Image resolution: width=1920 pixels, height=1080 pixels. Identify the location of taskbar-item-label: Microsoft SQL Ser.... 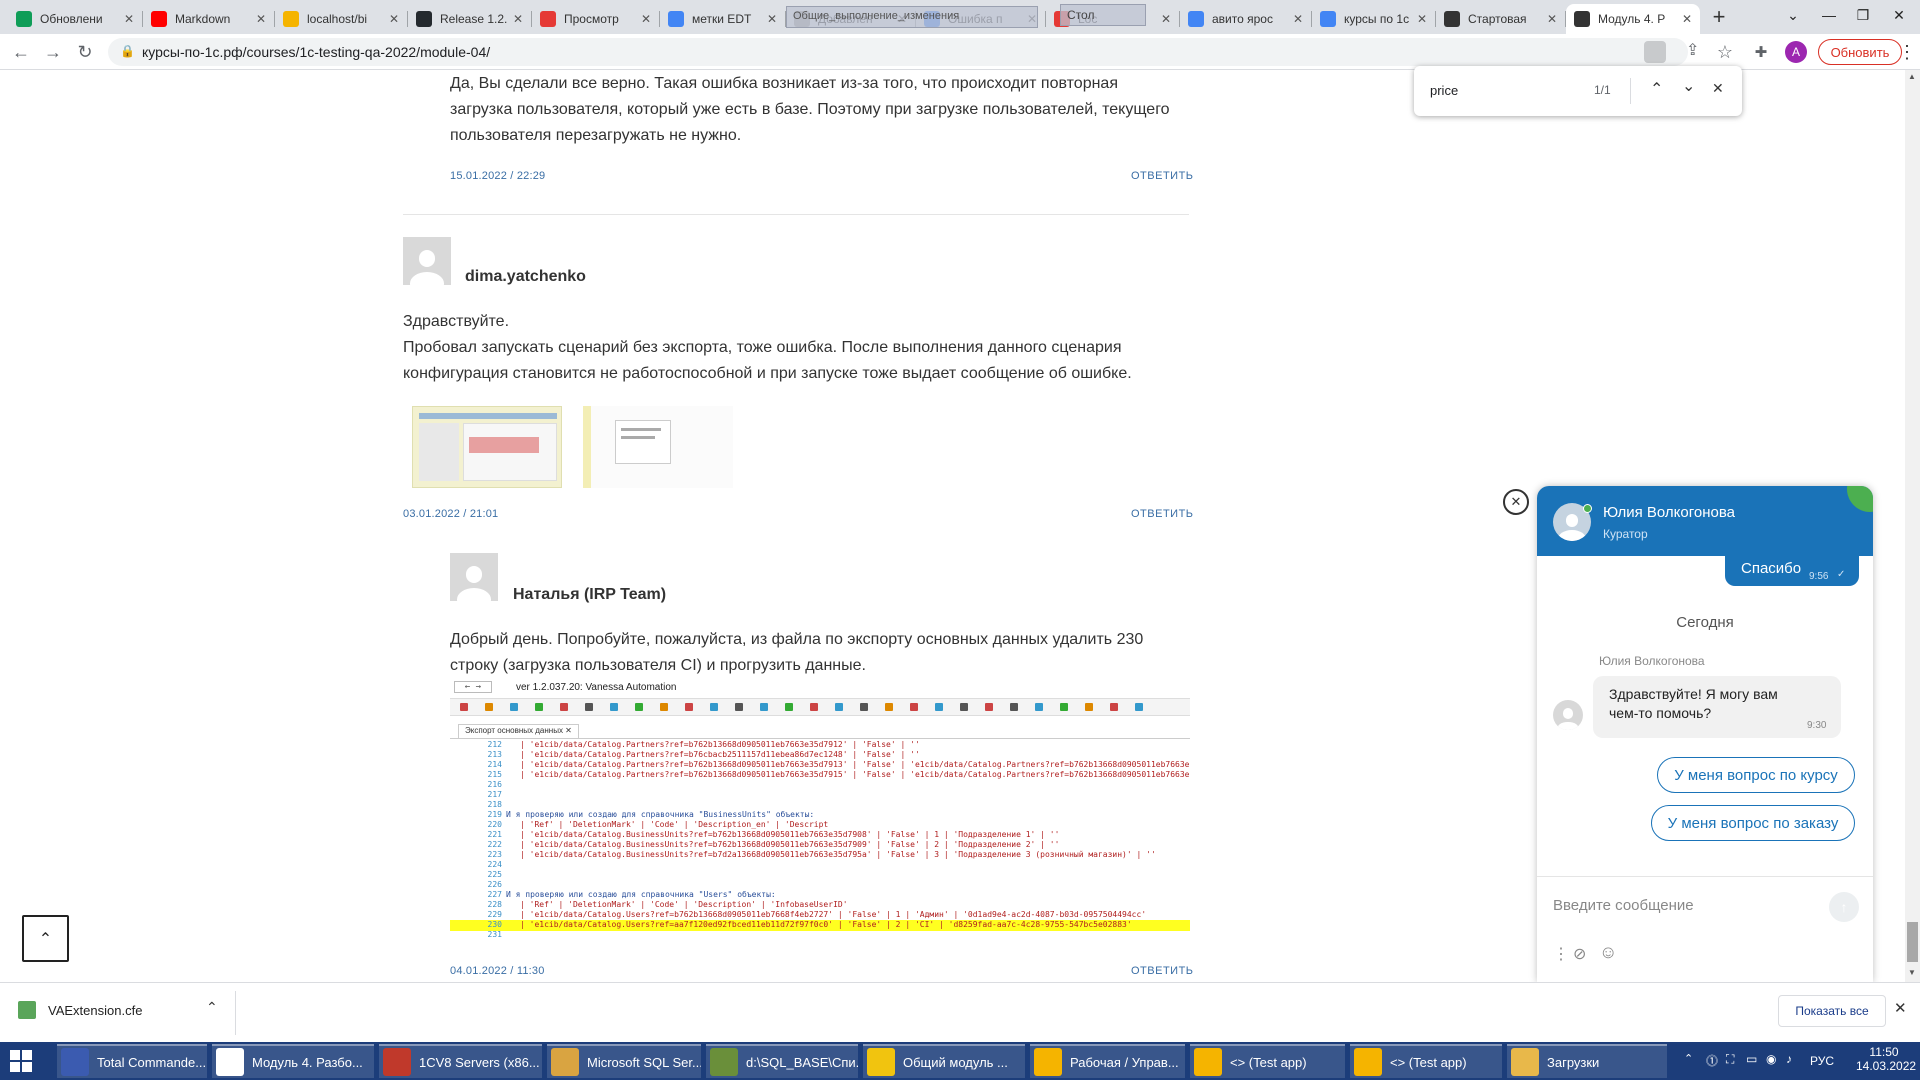
(644, 1062).